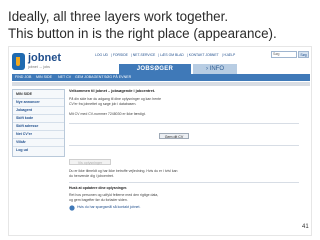  Describe the element at coordinates (98, 200) in the screenshot. I see `instruction-text-2: og gem bagefter før du forlader siden.` at that location.